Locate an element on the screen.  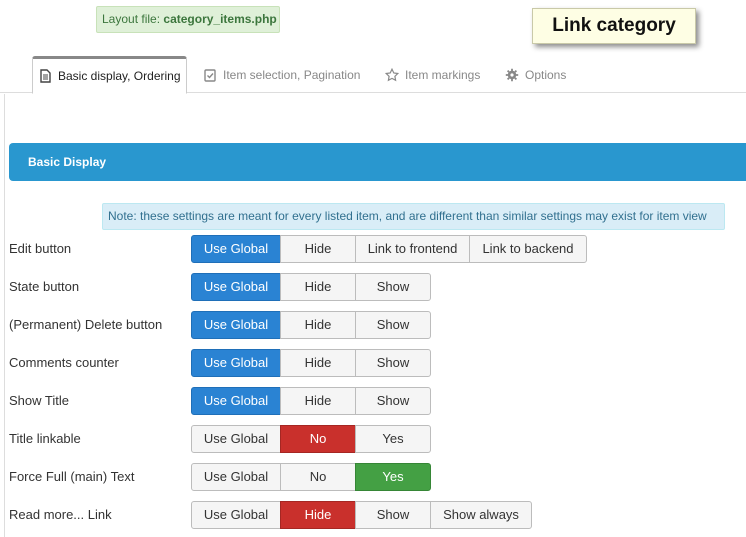
setting-row-title-linkable: Title linkable Use Global No Yes is located at coordinates (377, 439).